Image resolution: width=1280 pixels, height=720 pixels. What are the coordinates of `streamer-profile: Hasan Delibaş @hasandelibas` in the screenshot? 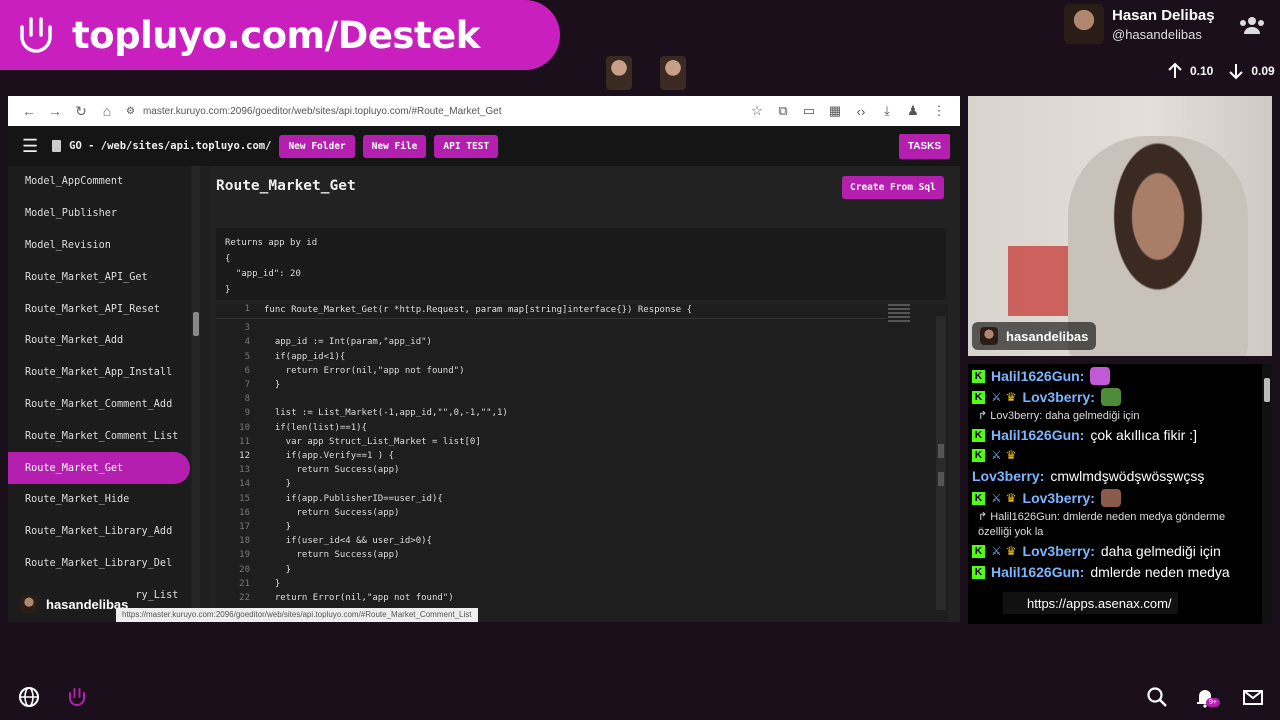 It's located at (1139, 24).